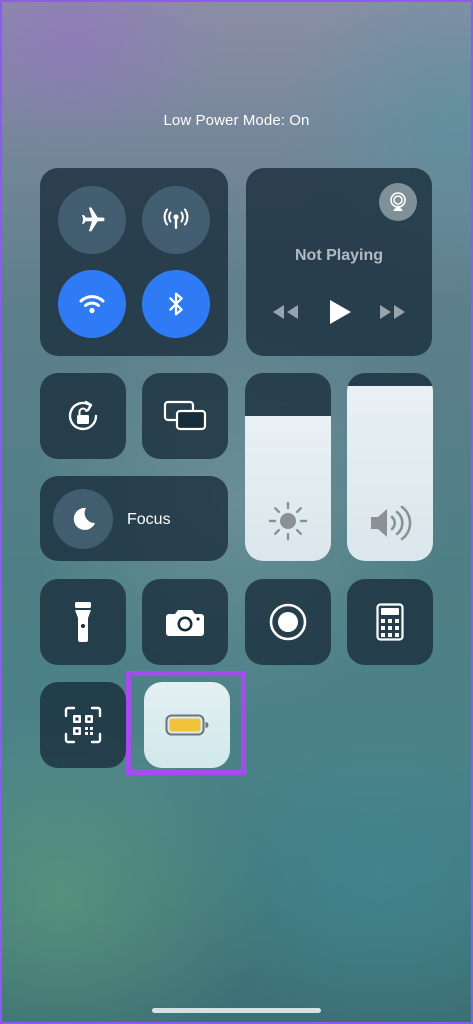  What do you see at coordinates (391, 523) in the screenshot?
I see `speaker-icon` at bounding box center [391, 523].